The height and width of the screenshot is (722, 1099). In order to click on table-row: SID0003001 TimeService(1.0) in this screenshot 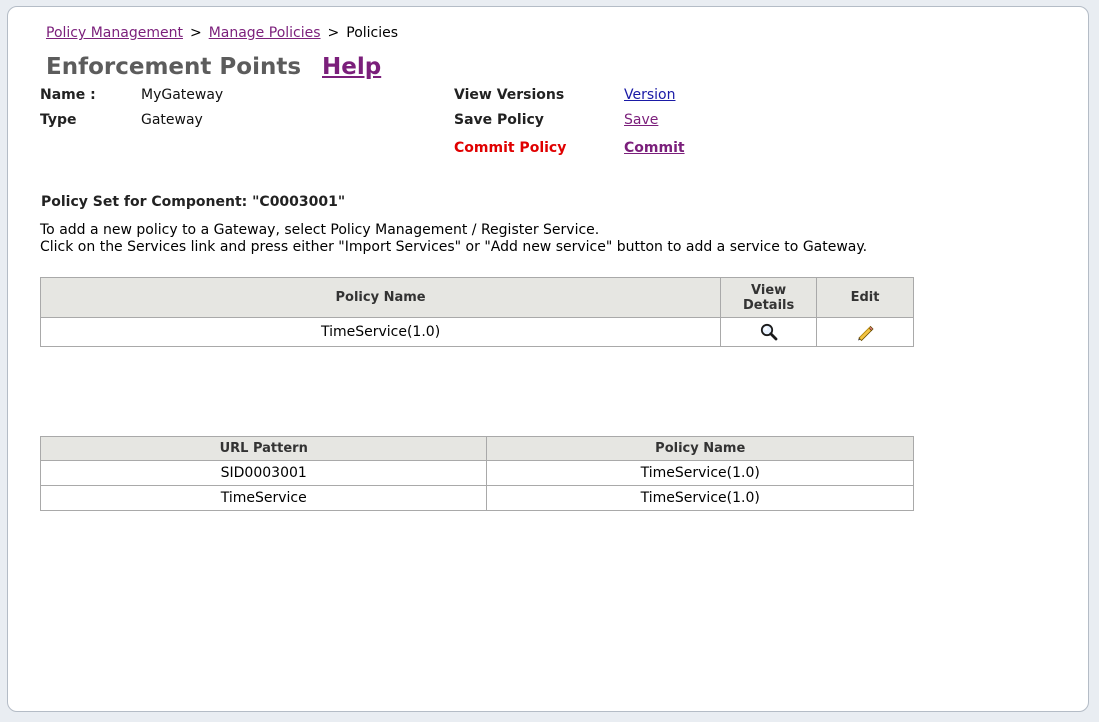, I will do `click(476, 473)`.